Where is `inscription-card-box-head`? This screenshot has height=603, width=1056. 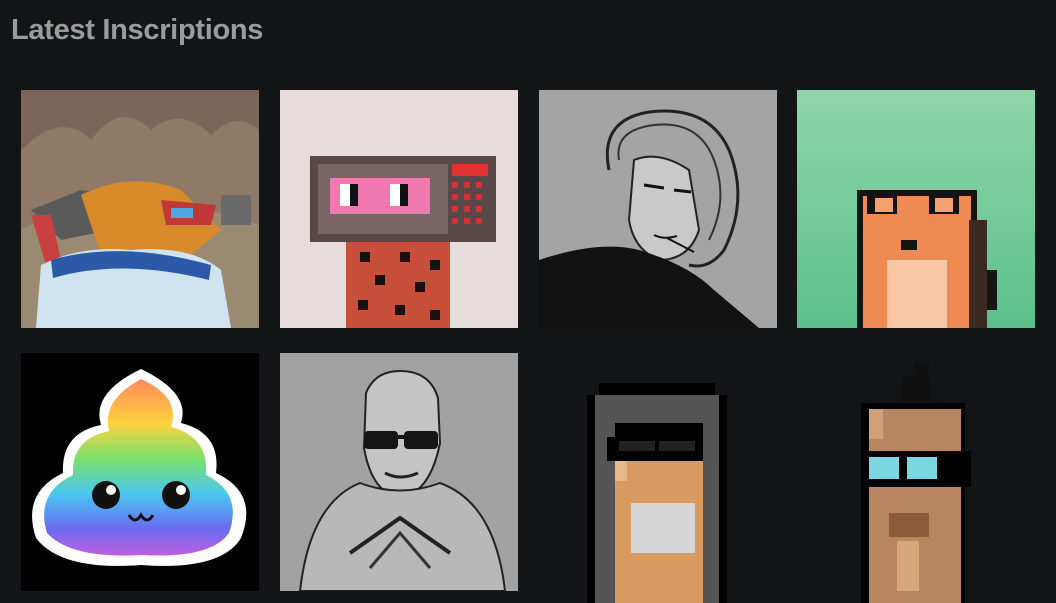
inscription-card-box-head is located at coordinates (399, 209).